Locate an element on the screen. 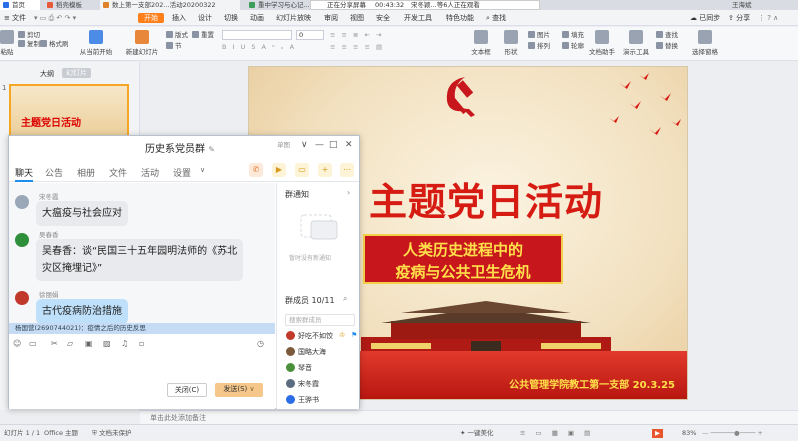 Image resolution: width=798 pixels, height=441 pixels. view-mode-buttons: ≡ ▭ ▦ ▣ ▤ is located at coordinates (557, 433).